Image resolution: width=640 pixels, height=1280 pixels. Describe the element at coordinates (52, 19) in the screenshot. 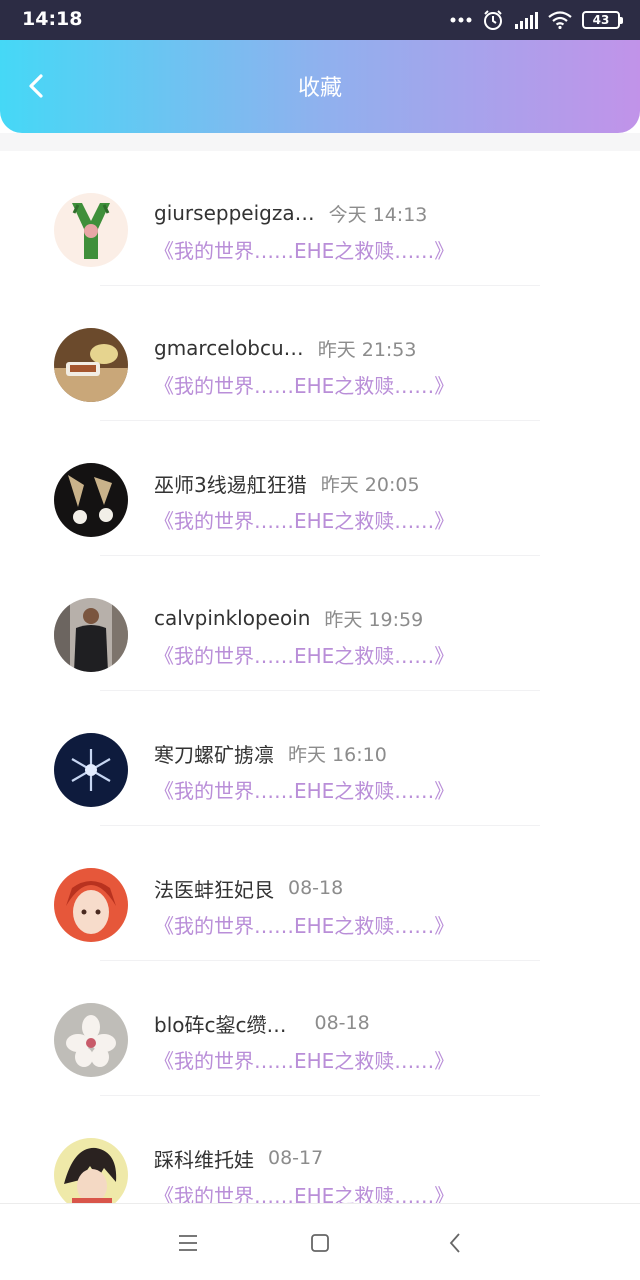

I see `status-time: 14:18` at that location.